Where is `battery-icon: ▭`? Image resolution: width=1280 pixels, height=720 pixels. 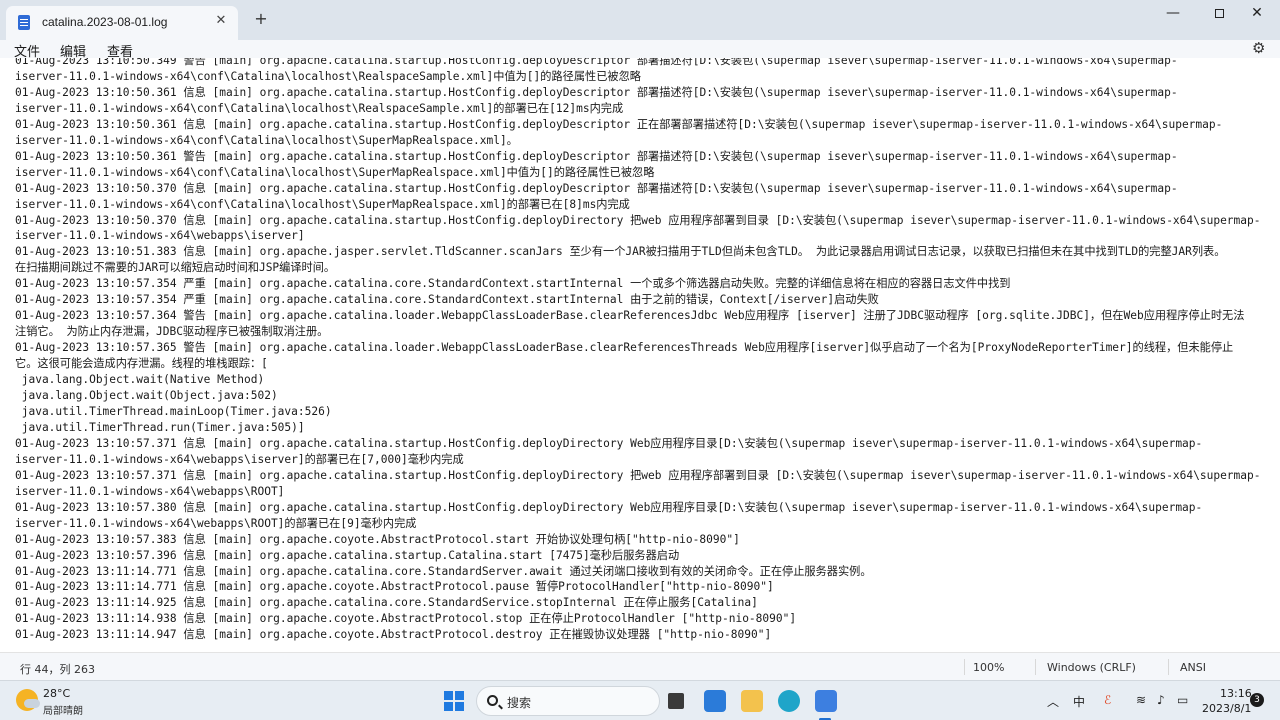
battery-icon: ▭ is located at coordinates (1182, 700).